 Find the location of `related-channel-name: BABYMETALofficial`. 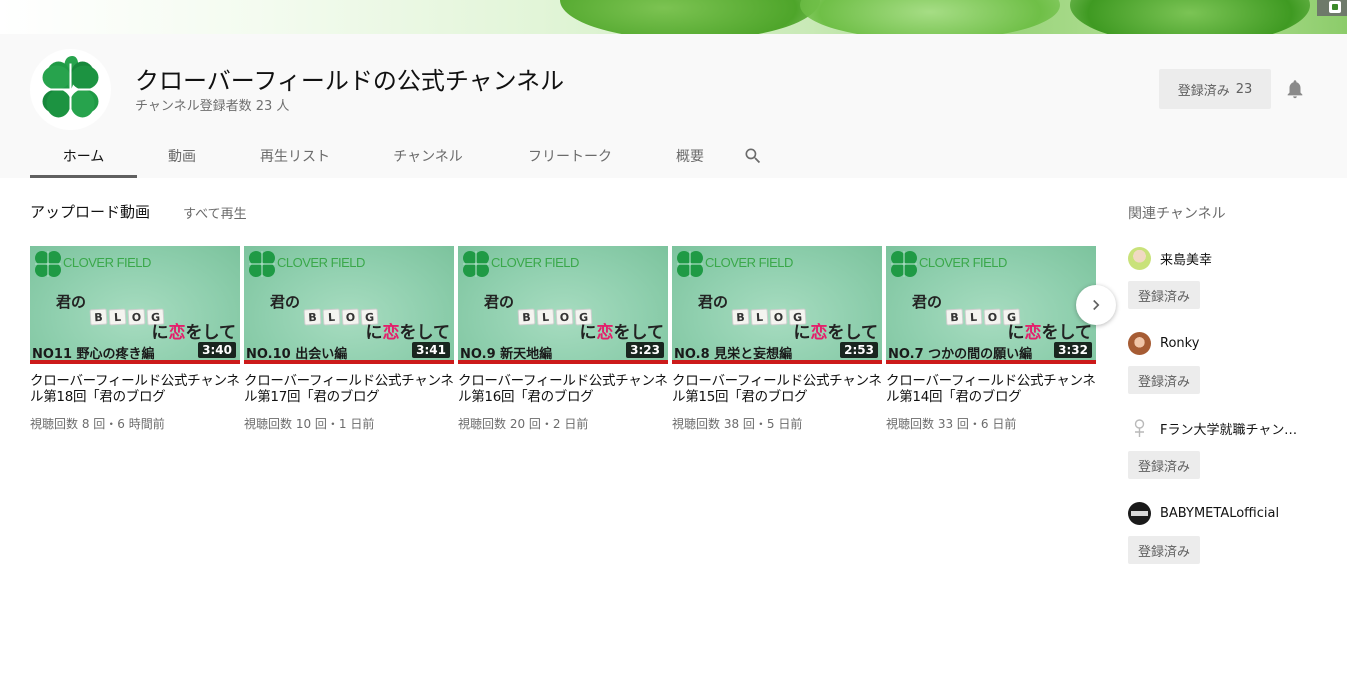

related-channel-name: BABYMETALofficial is located at coordinates (1235, 513).